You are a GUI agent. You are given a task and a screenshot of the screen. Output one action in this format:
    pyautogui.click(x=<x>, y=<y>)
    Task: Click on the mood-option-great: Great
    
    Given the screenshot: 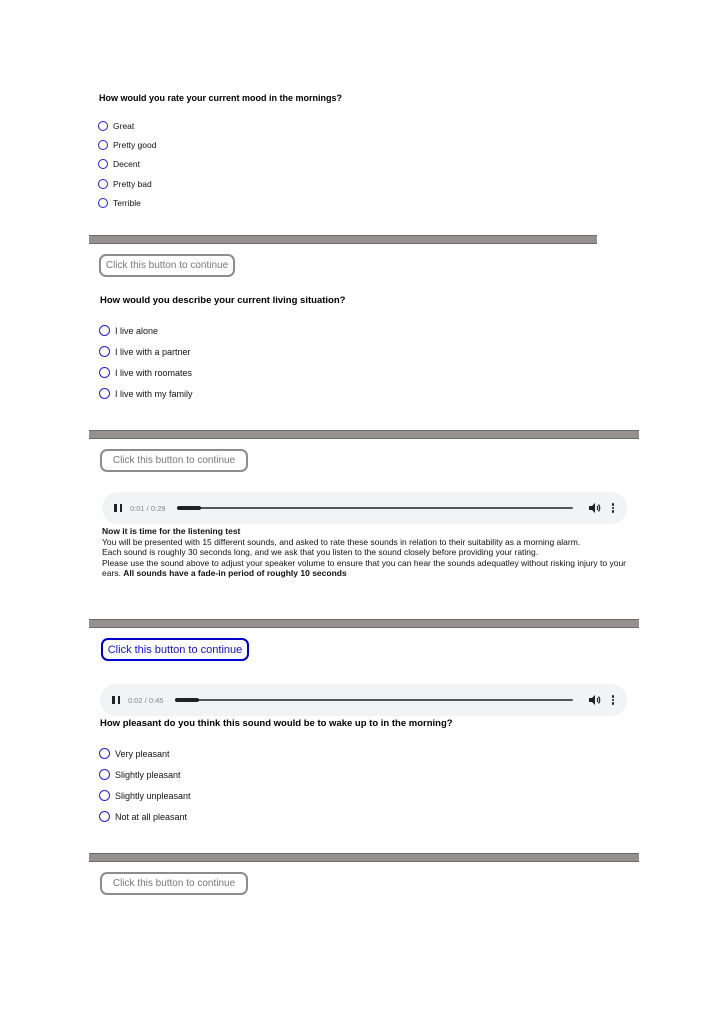 What is the action you would take?
    pyautogui.click(x=116, y=126)
    